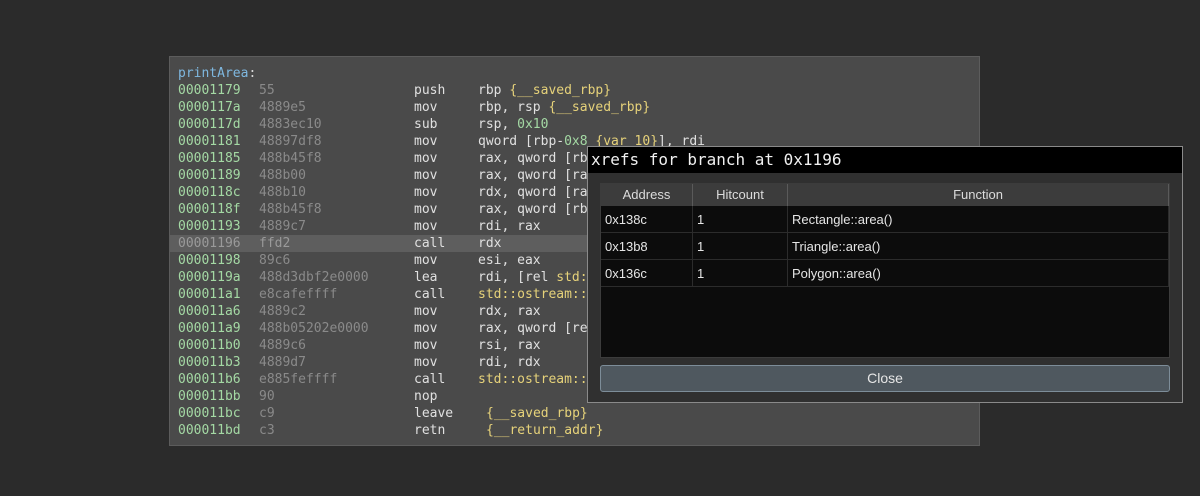 This screenshot has height=496, width=1200. I want to click on immediate-token: 0x8, so click(575, 141).